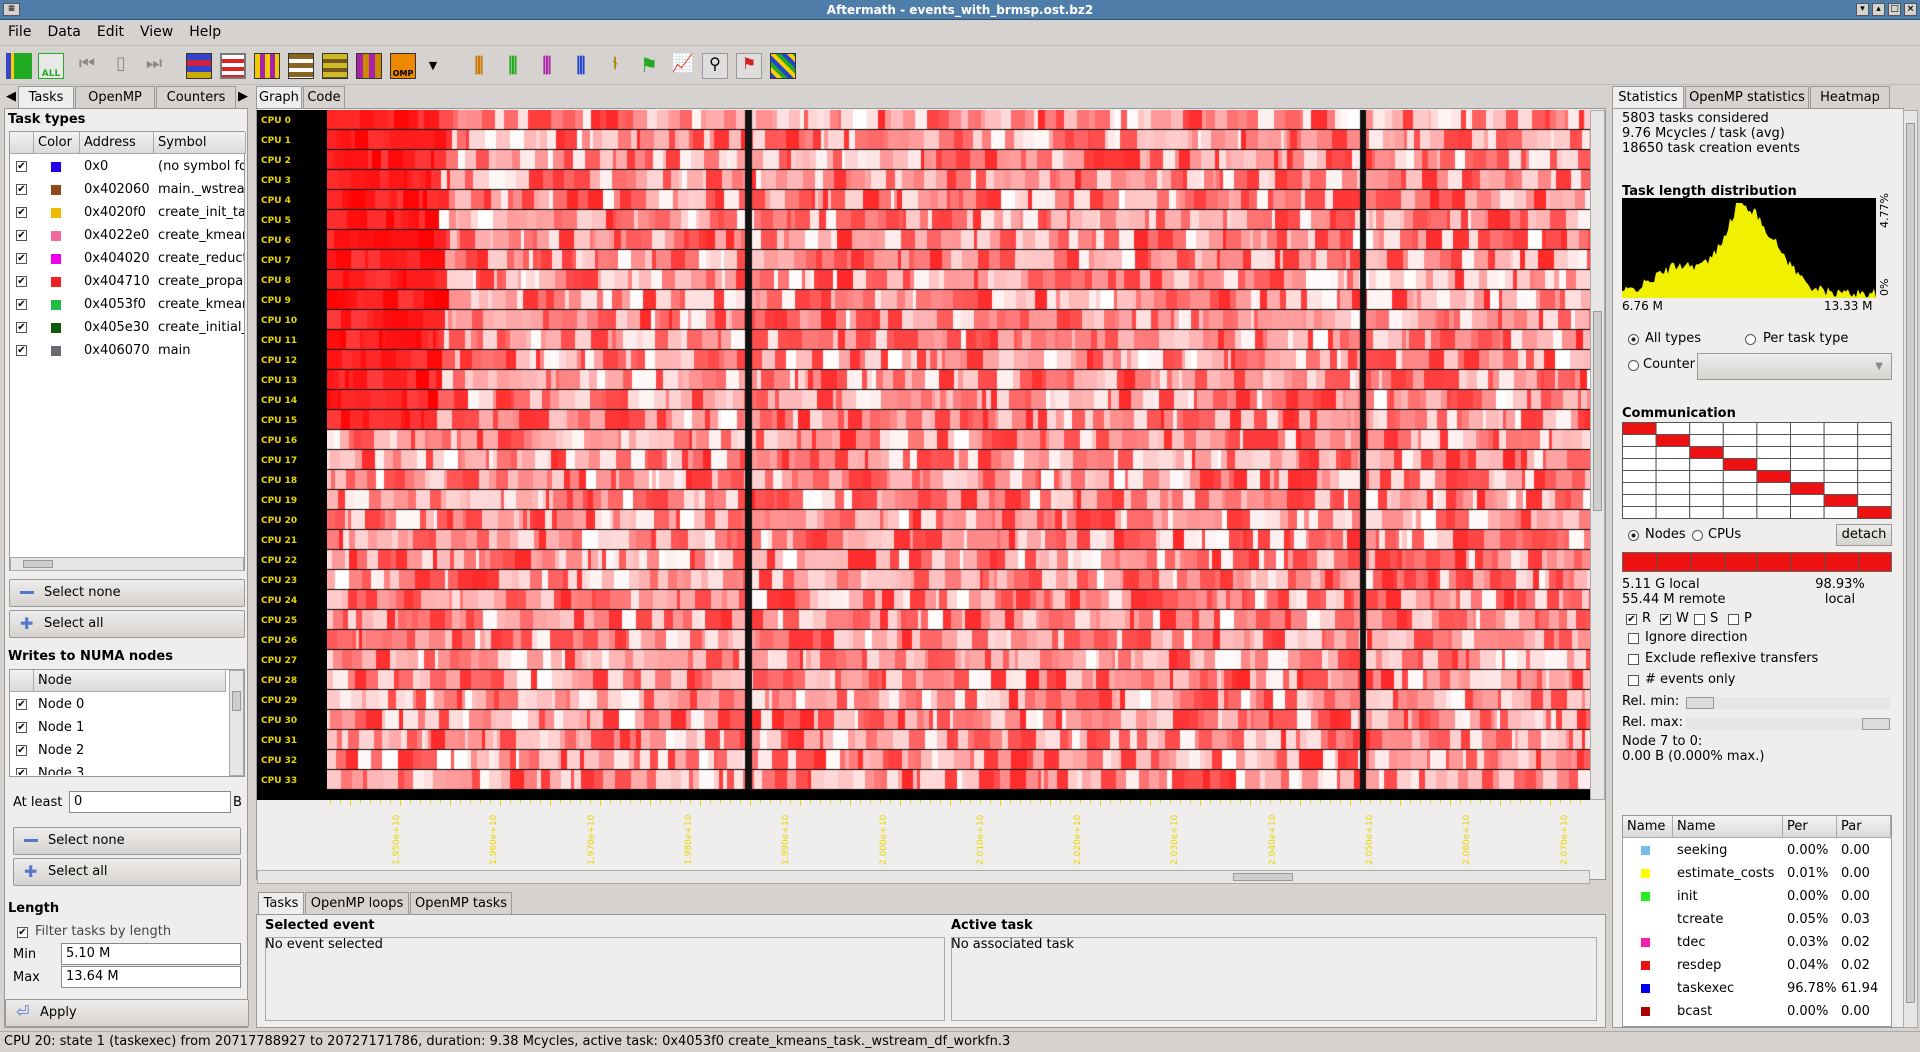 The width and height of the screenshot is (1920, 1052). I want to click on window-menu-icon: ≡, so click(11, 9).